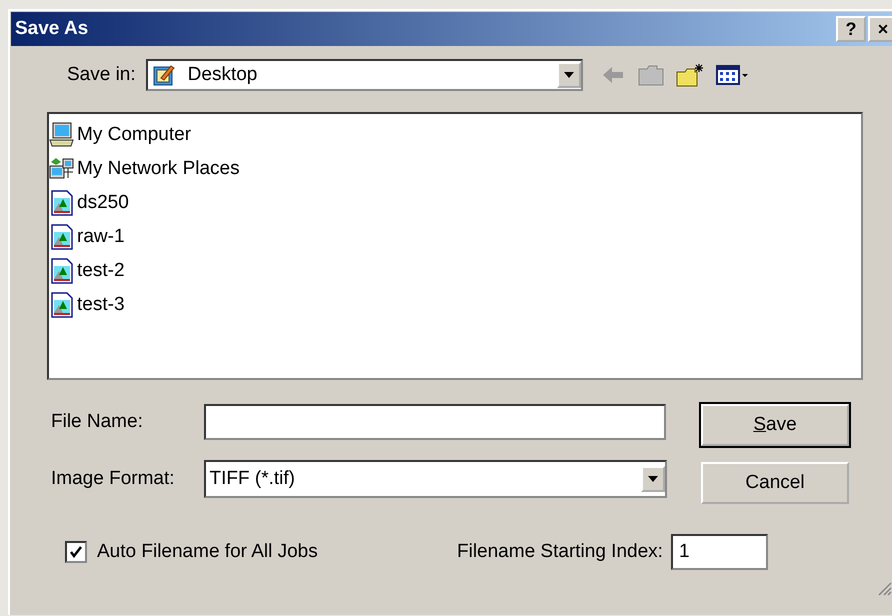 This screenshot has height=616, width=892. I want to click on starting-index-label: Filename Starting Index:, so click(560, 552).